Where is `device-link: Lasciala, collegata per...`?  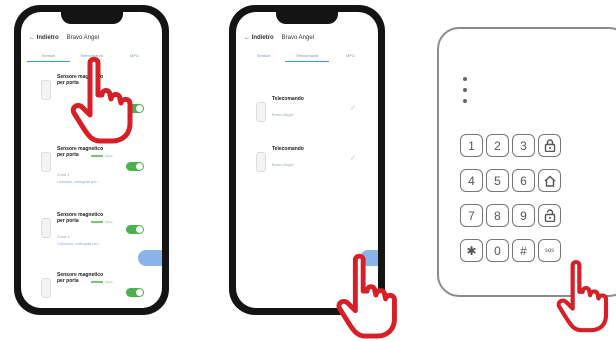 device-link: Lasciala, collegata per... is located at coordinates (78, 181).